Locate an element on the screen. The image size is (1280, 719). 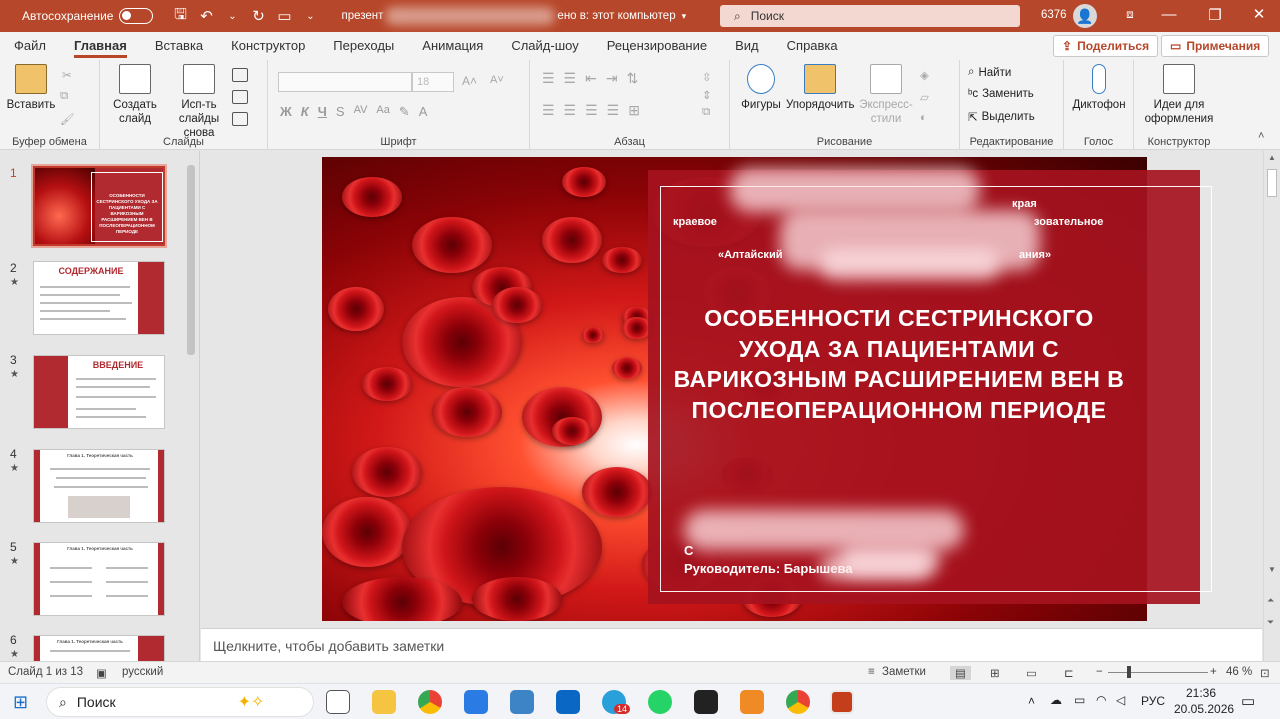
present-icon: ▭ is located at coordinates (284, 16).